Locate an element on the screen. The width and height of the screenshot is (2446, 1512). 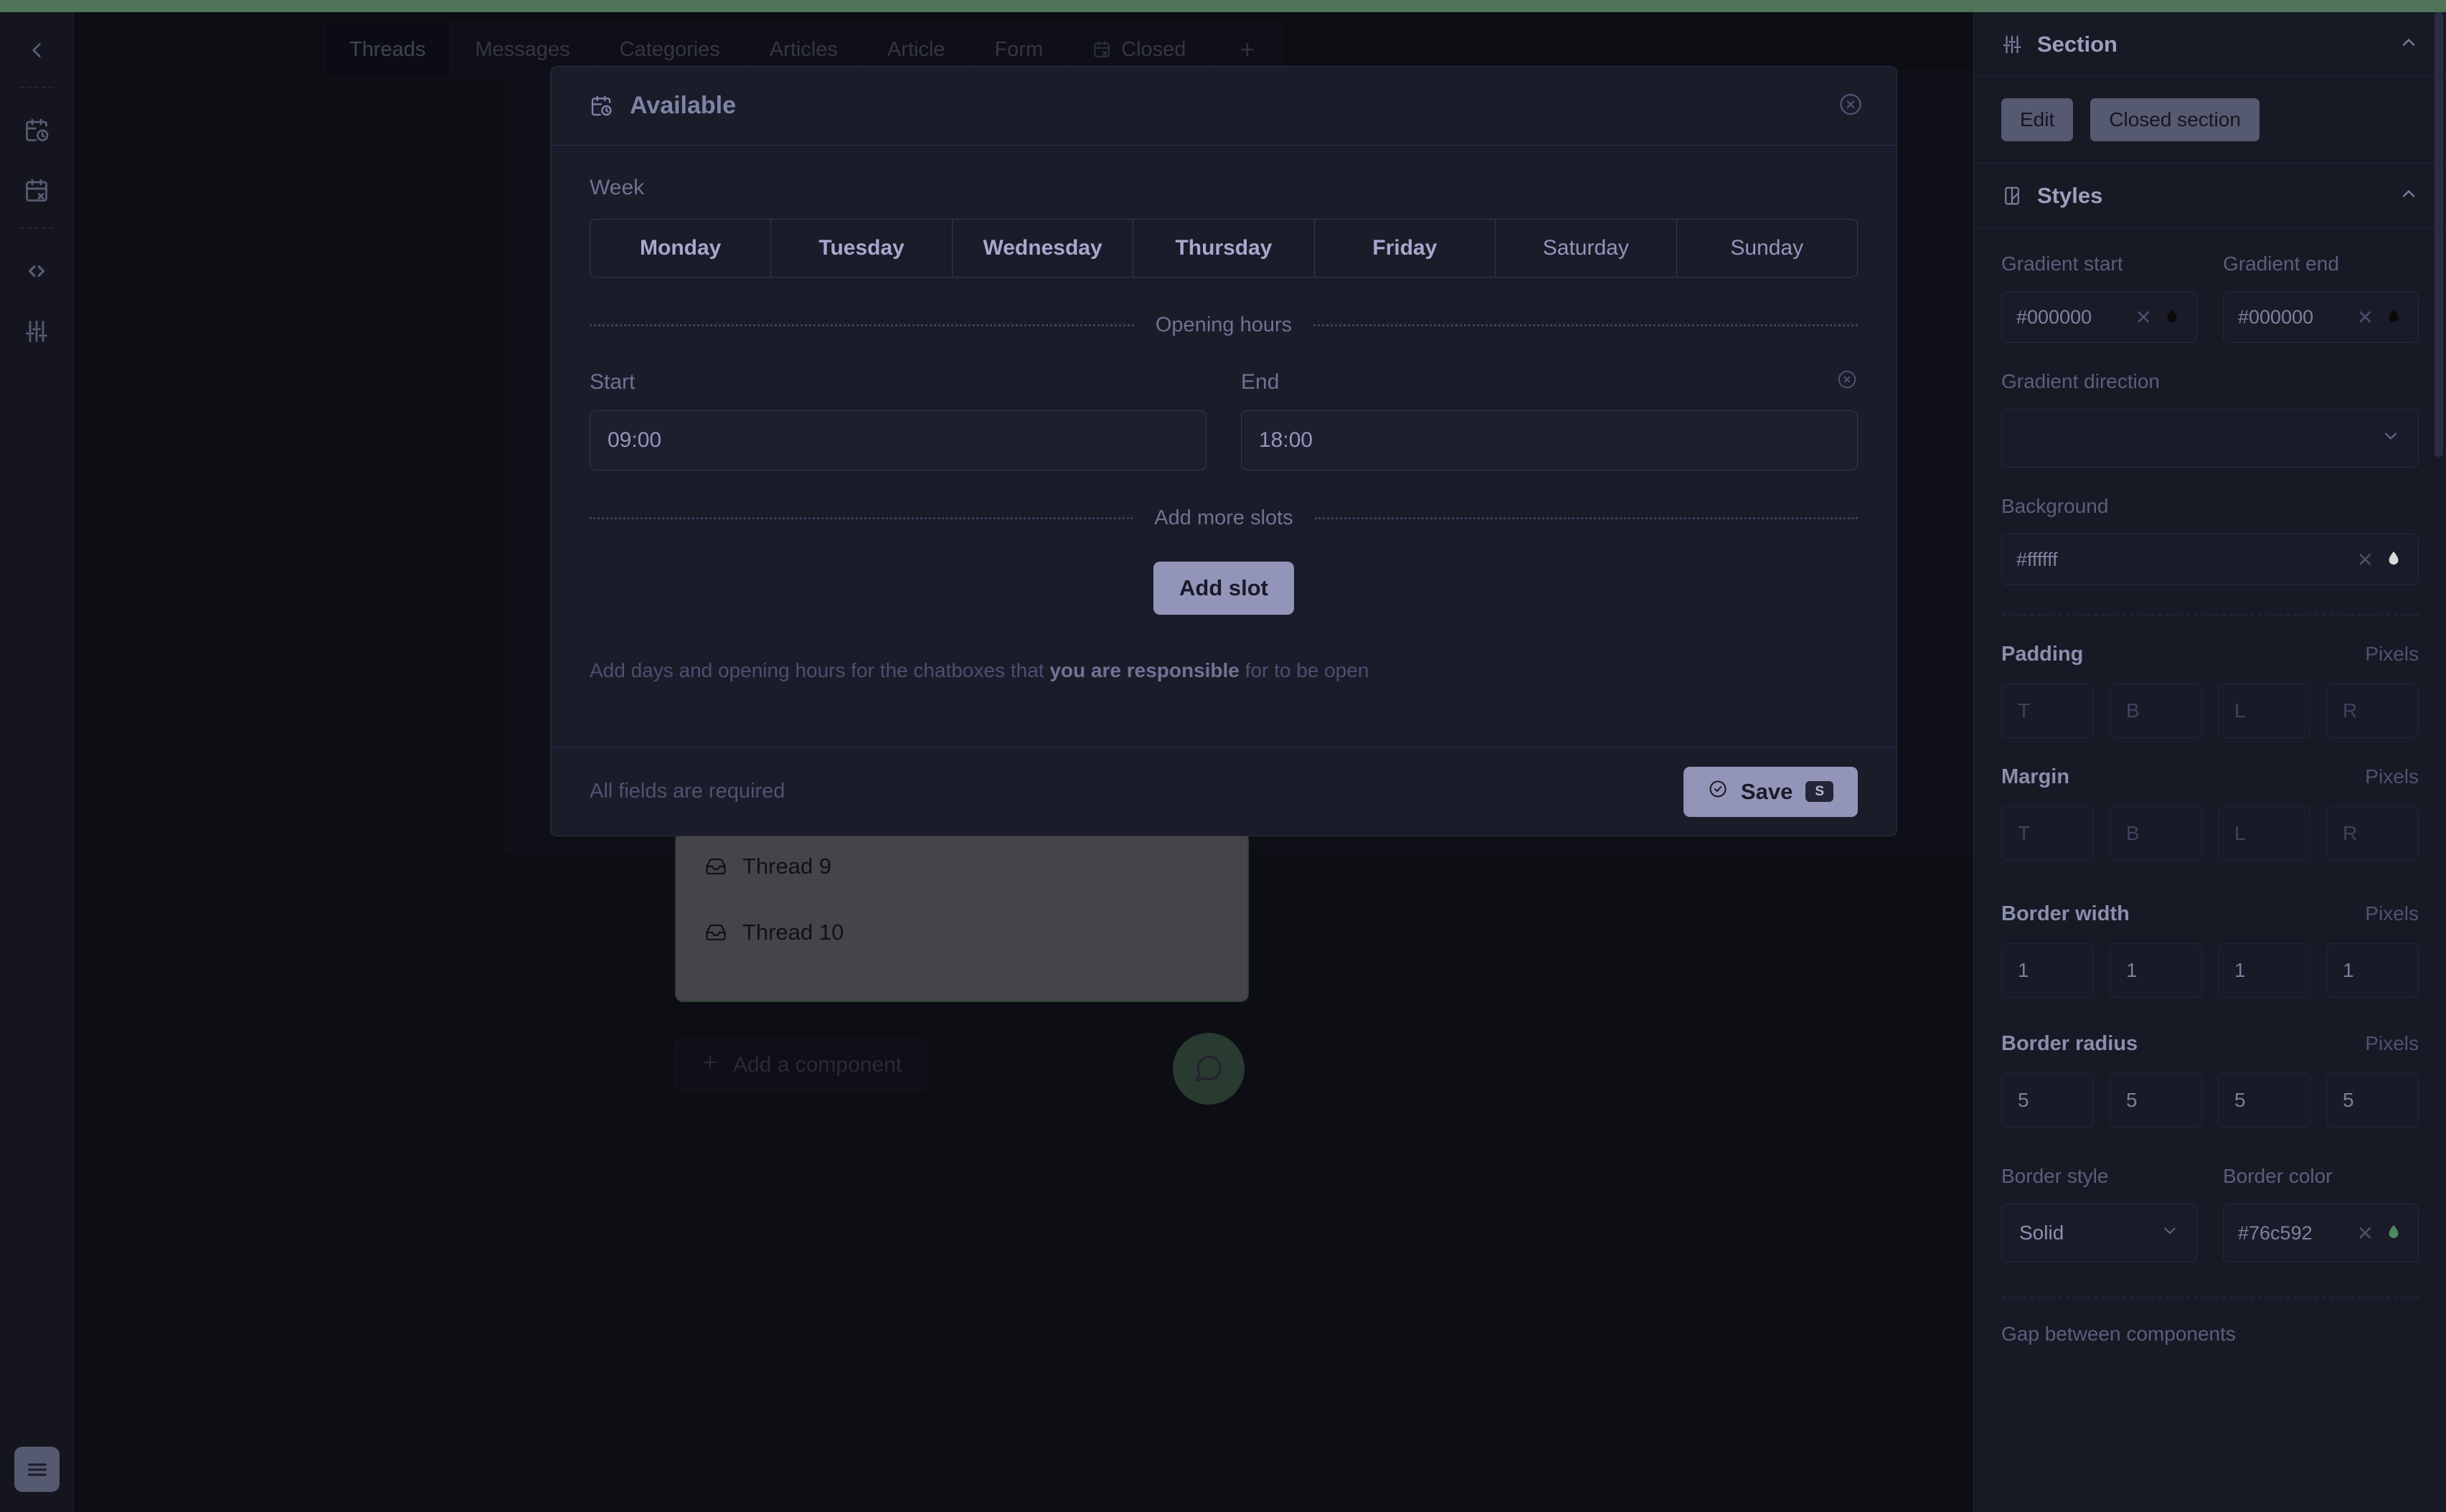
add-slot-button: Add slot is located at coordinates (1224, 588).